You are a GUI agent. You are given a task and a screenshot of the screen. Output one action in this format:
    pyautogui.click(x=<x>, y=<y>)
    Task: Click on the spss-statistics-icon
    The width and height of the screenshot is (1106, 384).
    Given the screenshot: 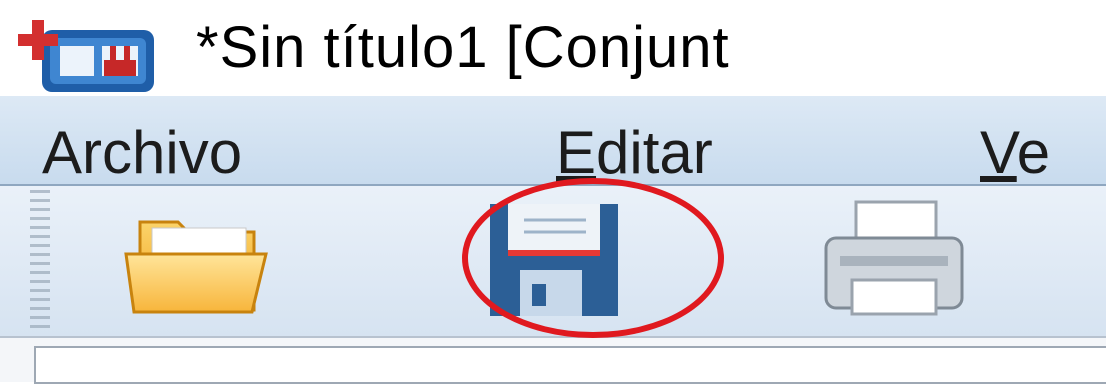 What is the action you would take?
    pyautogui.click(x=88, y=56)
    